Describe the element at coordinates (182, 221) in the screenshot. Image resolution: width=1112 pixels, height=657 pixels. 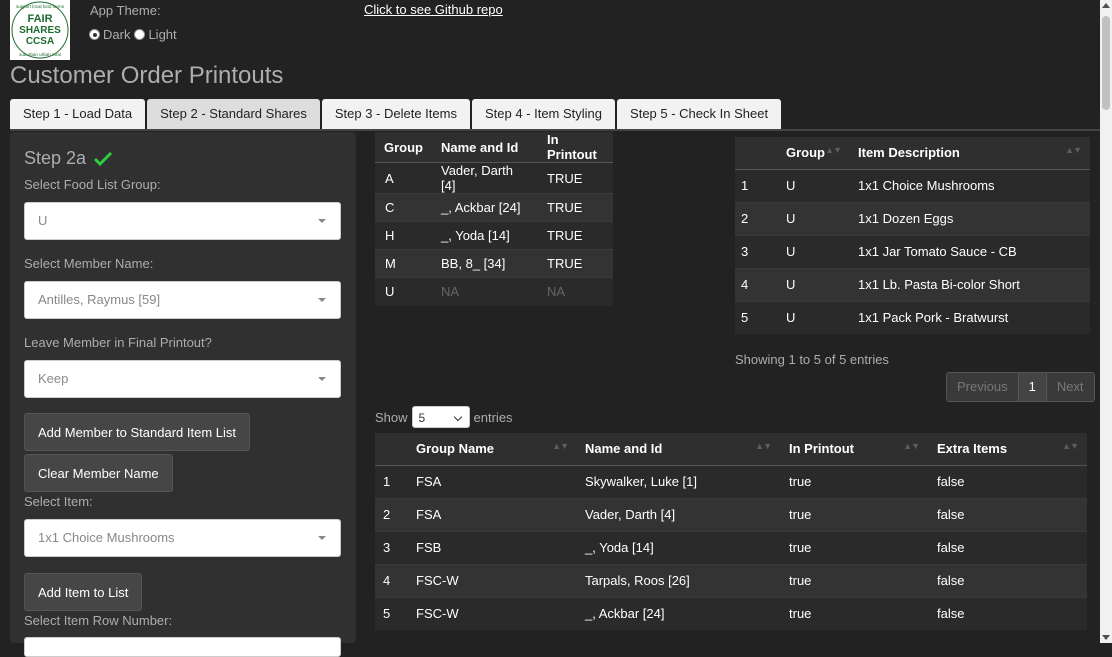
I see `food-group-select: U` at that location.